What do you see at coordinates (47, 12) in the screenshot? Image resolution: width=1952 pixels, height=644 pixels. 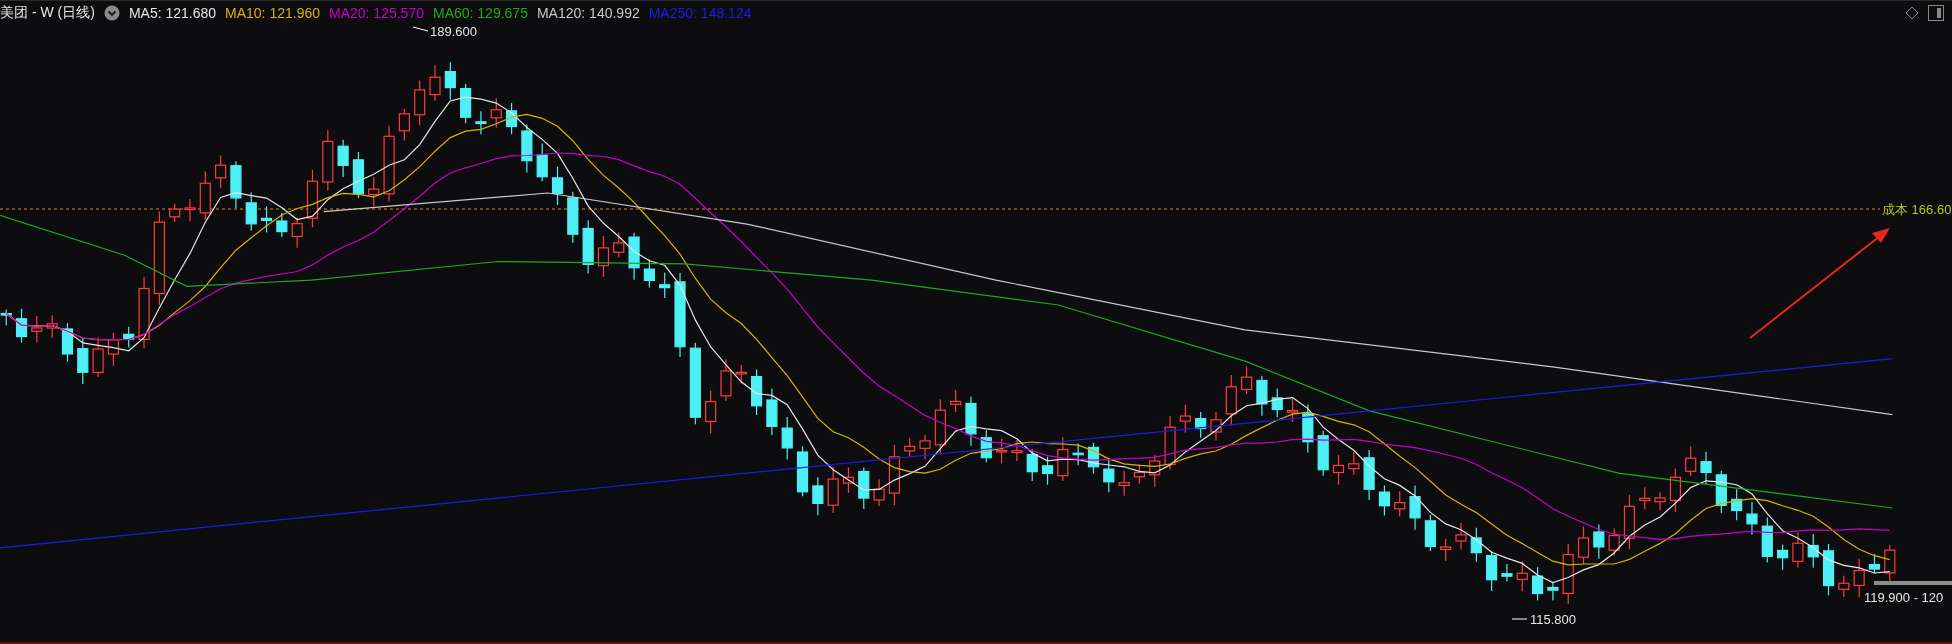 I see `stock-title: 美团 - W (日线)` at bounding box center [47, 12].